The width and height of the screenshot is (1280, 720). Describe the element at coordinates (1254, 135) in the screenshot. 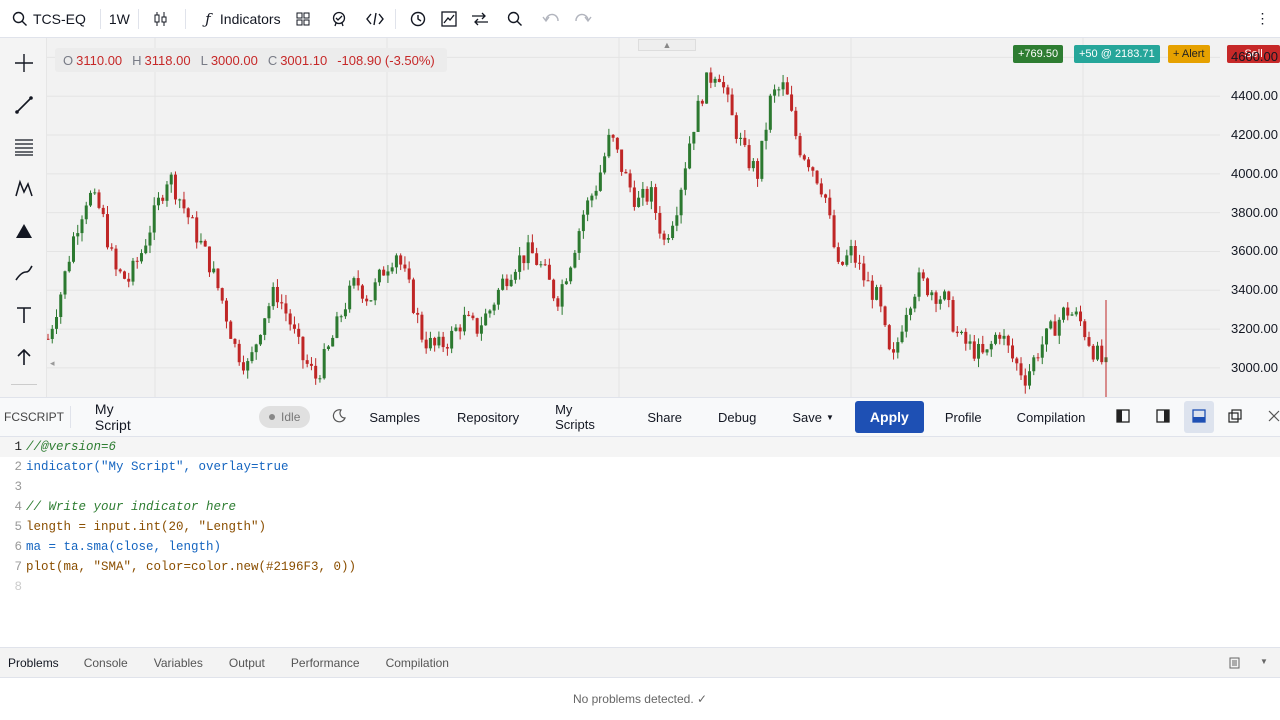

I see `price-axis-label: 4200.00` at that location.